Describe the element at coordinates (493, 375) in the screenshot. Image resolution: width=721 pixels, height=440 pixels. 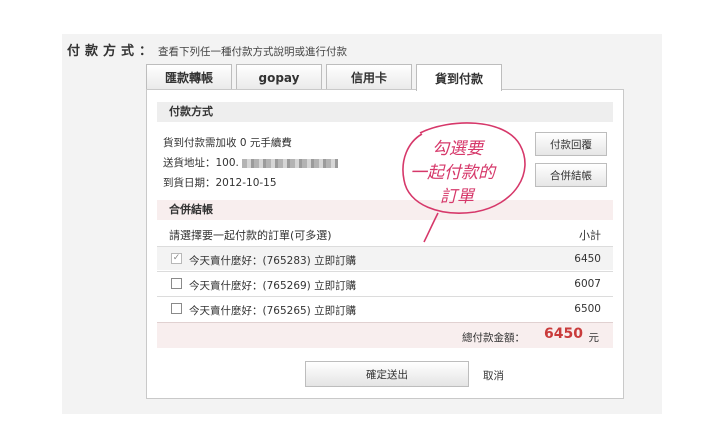
I see `cancel-link: 取消` at that location.